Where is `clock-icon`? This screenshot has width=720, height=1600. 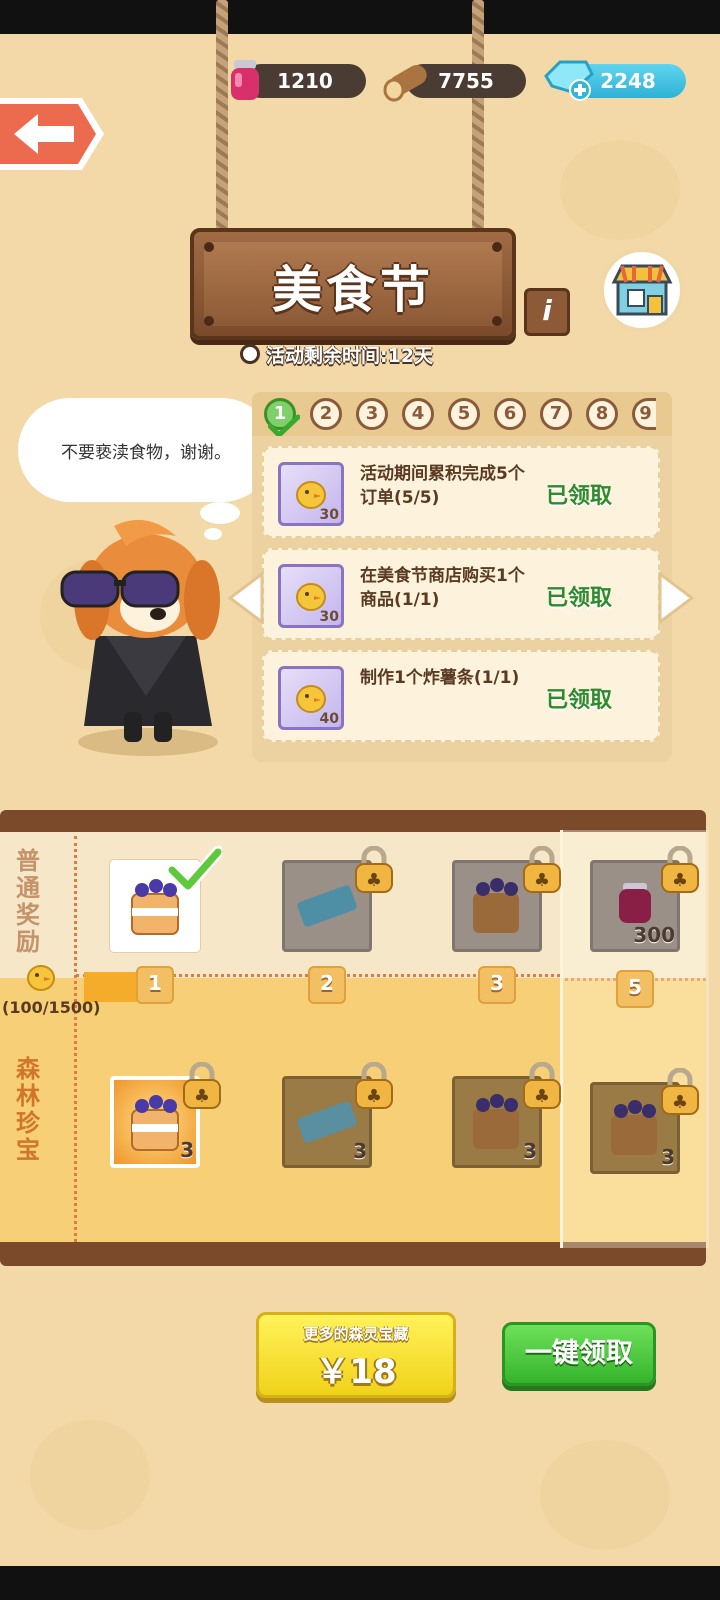
clock-icon is located at coordinates (250, 354).